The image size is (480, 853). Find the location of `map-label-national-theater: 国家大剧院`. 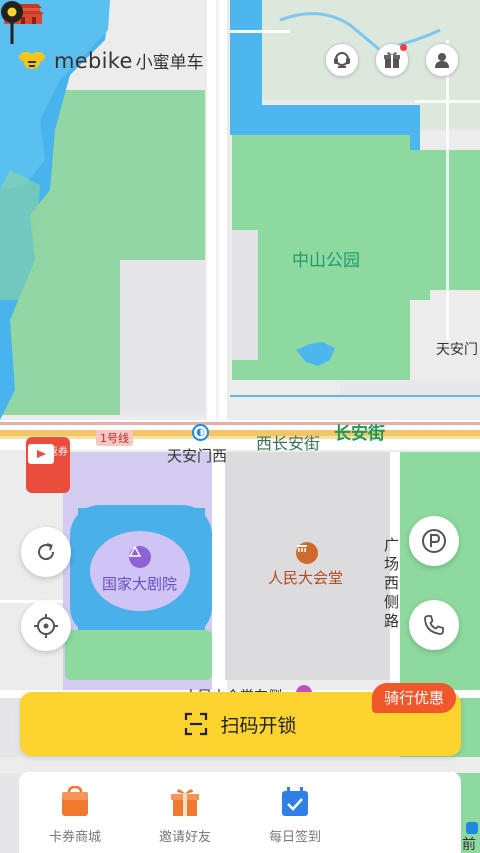

map-label-national-theater: 国家大剧院 is located at coordinates (140, 584).